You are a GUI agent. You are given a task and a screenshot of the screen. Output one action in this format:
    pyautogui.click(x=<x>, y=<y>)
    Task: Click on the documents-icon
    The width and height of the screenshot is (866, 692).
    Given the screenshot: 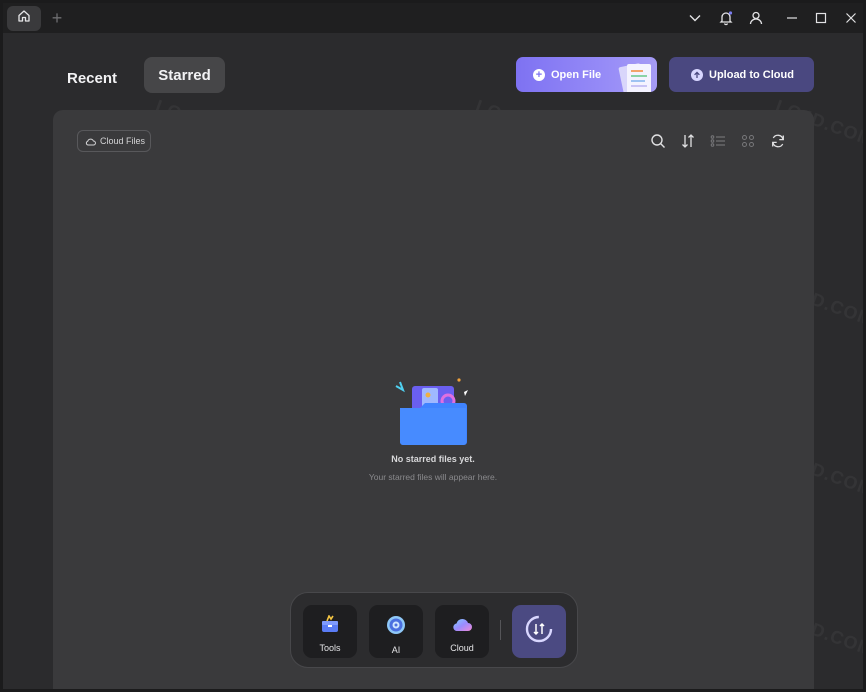 What is the action you would take?
    pyautogui.click(x=636, y=76)
    